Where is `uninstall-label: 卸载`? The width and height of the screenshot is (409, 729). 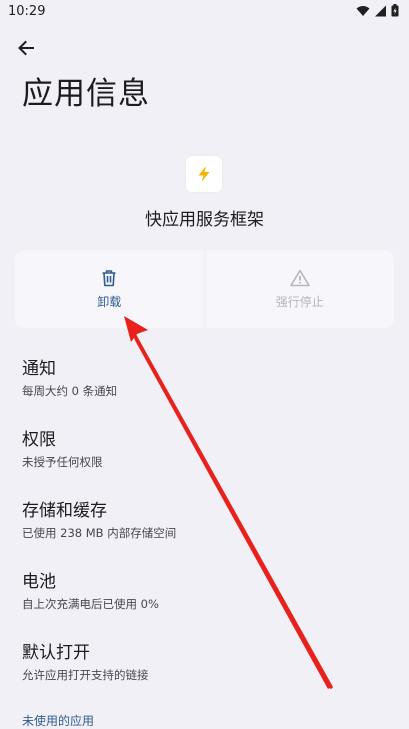
uninstall-label: 卸载 is located at coordinates (109, 301).